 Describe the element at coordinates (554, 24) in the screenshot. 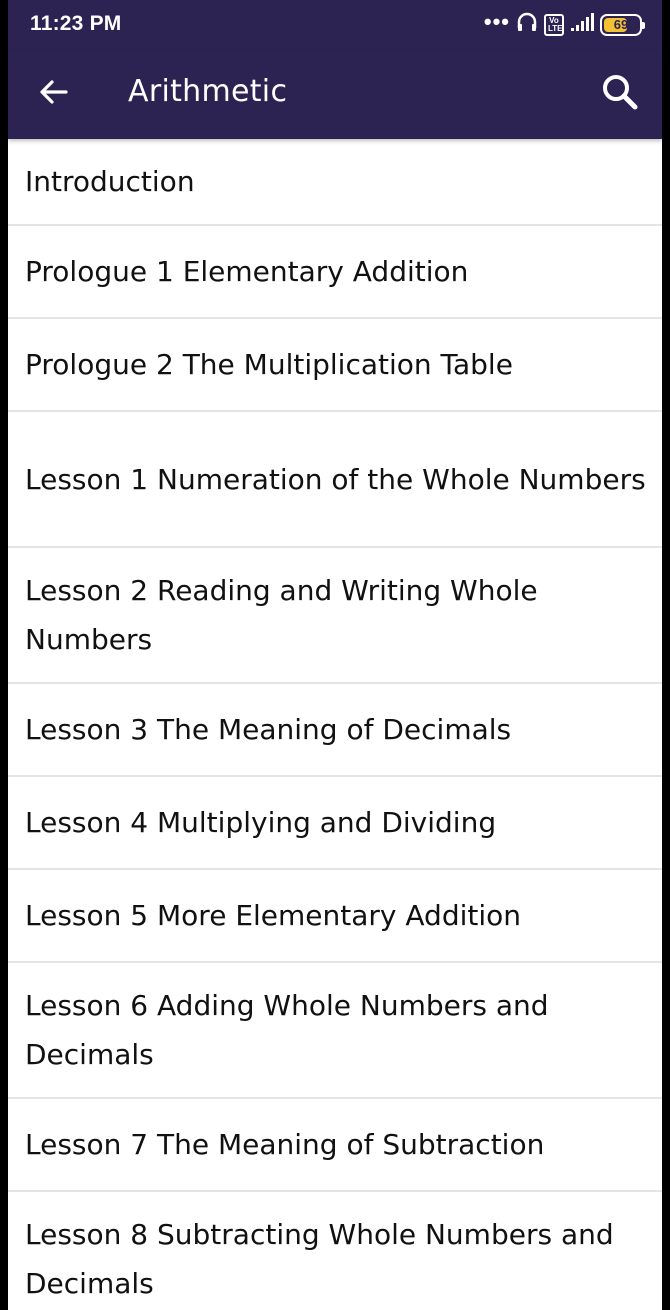

I see `volte-icon: Vo LTE` at that location.